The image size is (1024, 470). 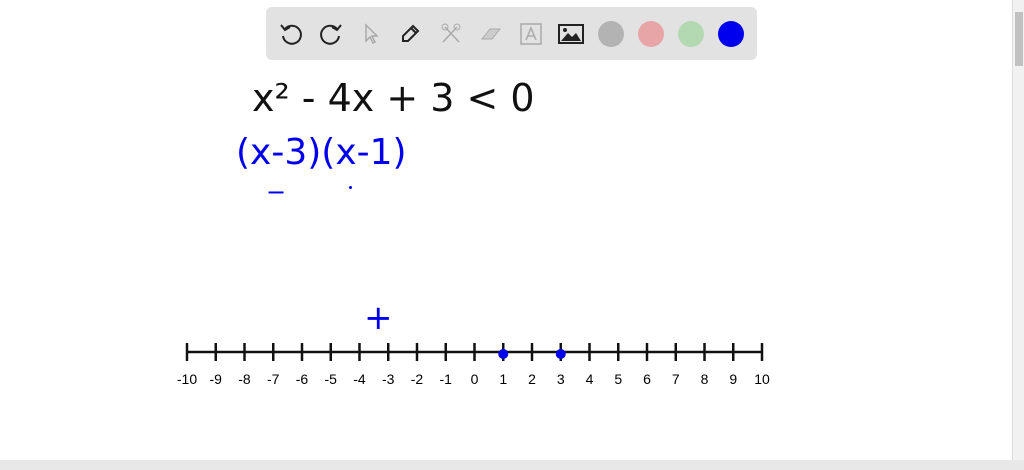 I want to click on vertical-scrollbar, so click(x=1018, y=230).